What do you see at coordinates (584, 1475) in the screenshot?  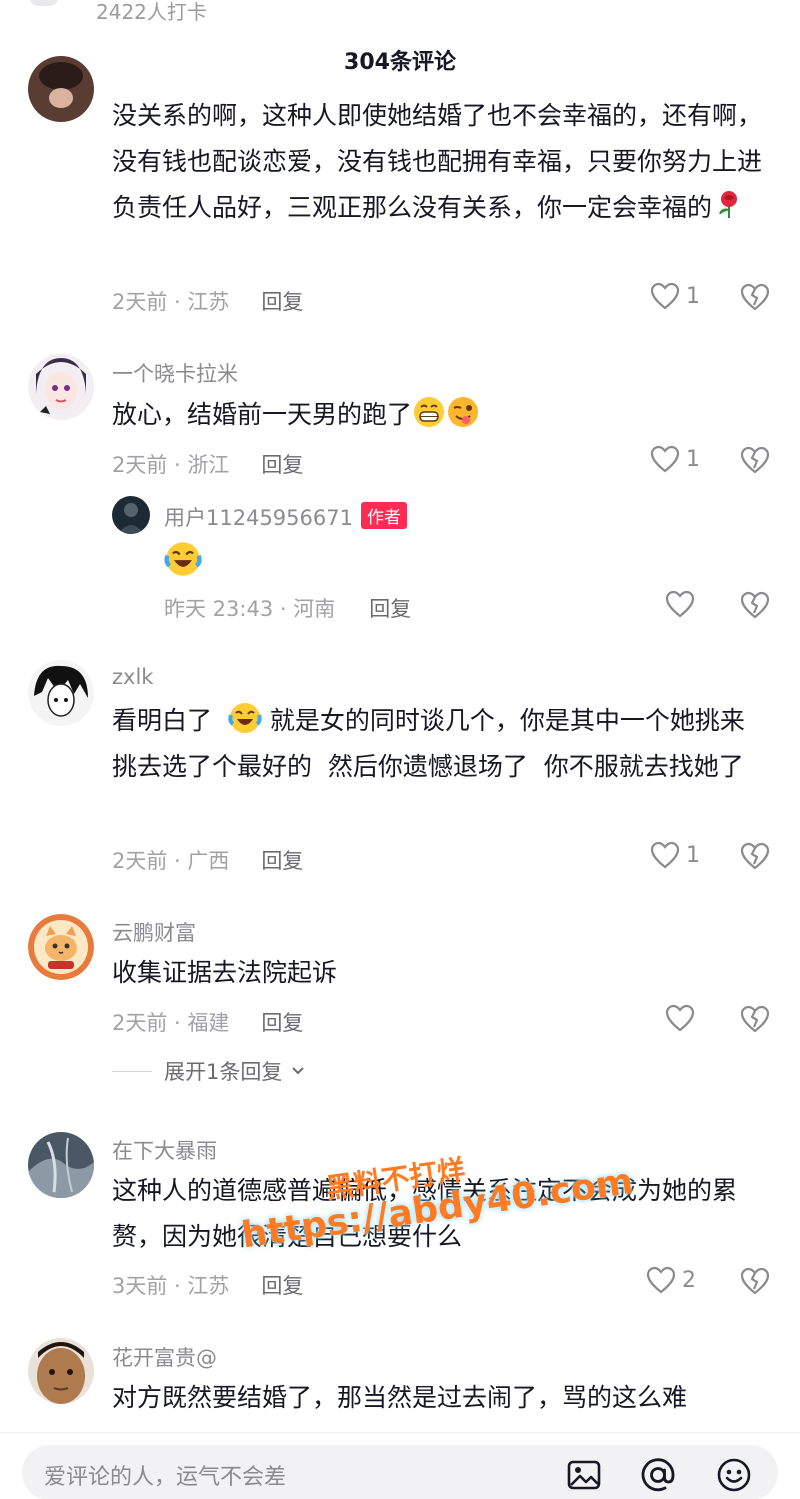 I see `image-icon` at bounding box center [584, 1475].